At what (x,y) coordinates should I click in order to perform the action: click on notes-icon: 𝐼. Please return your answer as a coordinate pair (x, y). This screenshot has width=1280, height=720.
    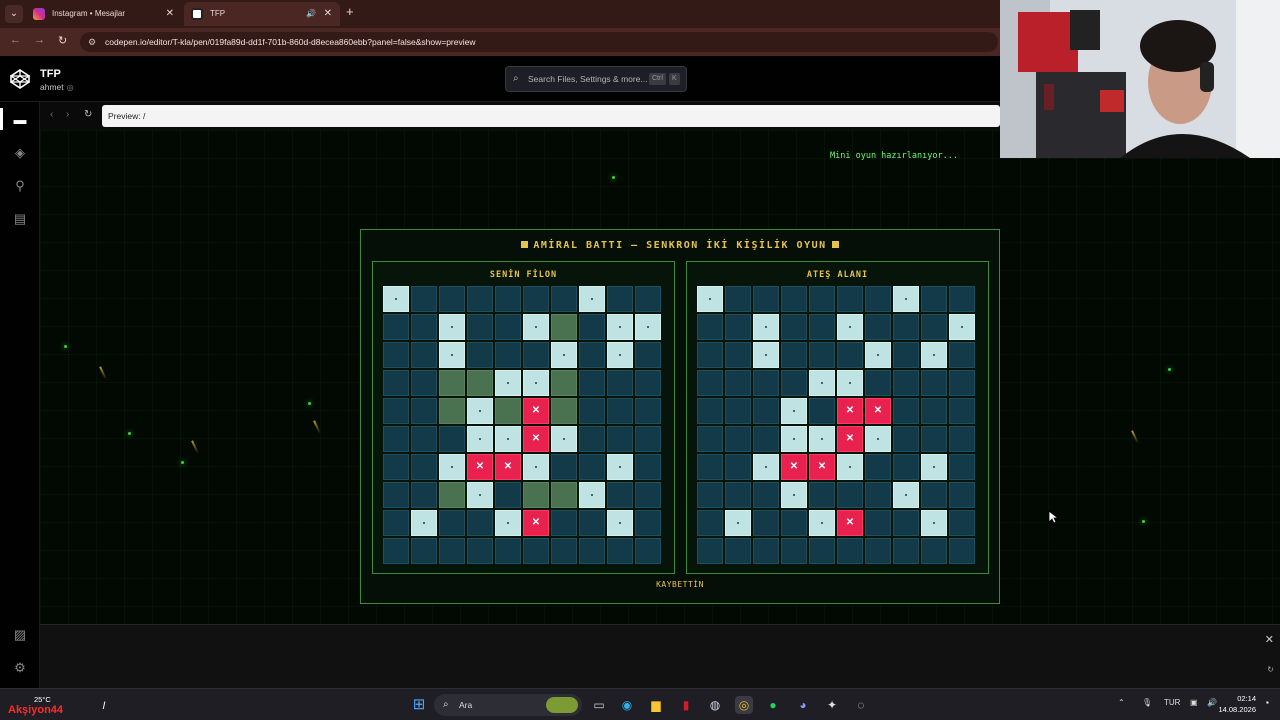
    Looking at the image, I should click on (104, 707).